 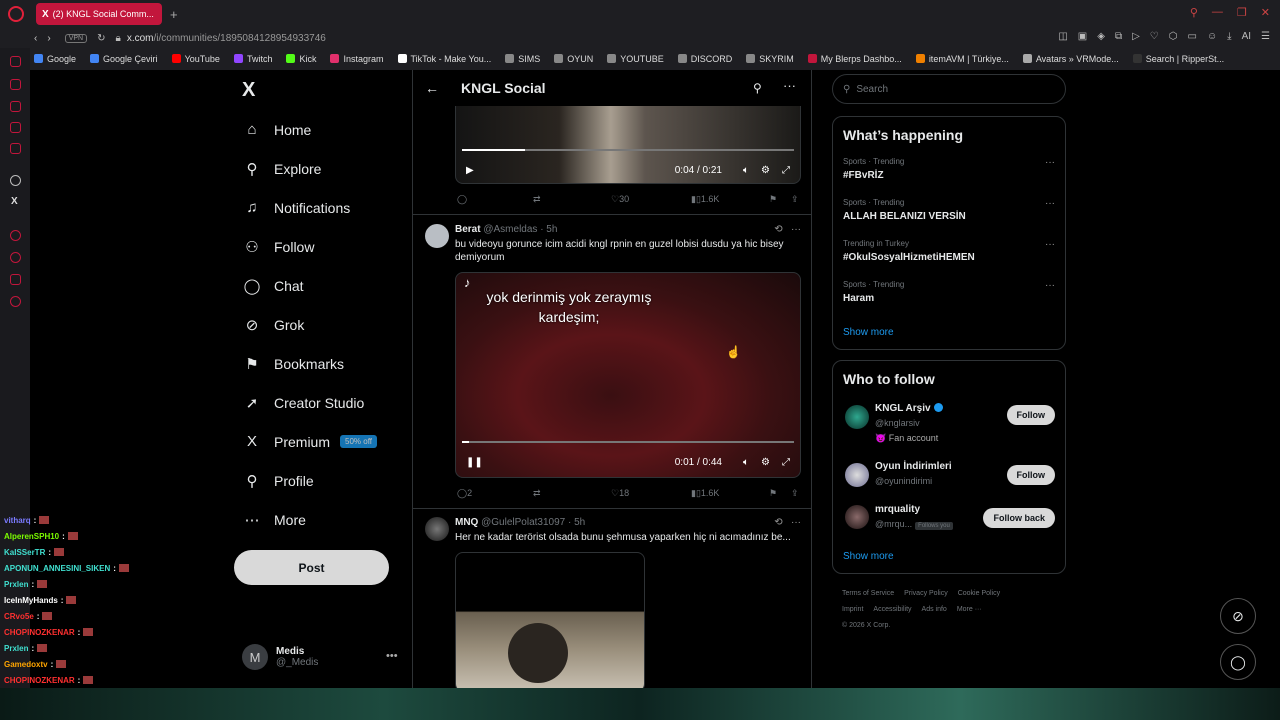 What do you see at coordinates (468, 229) in the screenshot?
I see `author-name: Berat` at bounding box center [468, 229].